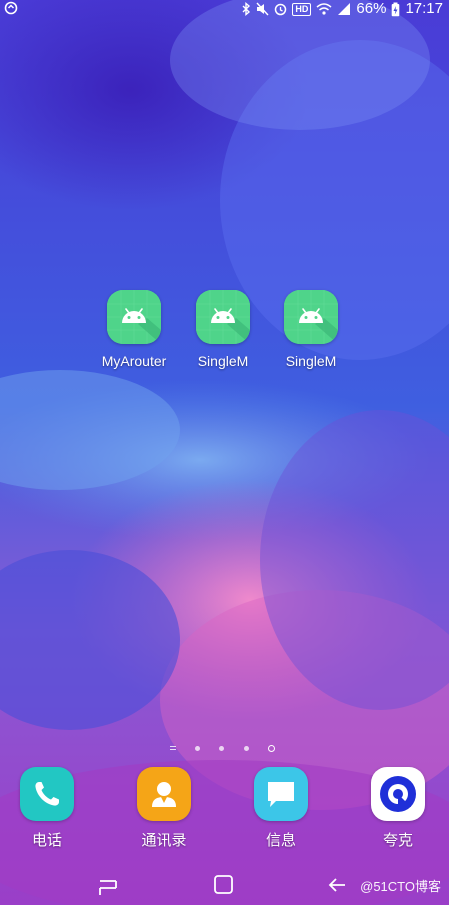 This screenshot has width=449, height=905. What do you see at coordinates (302, 9) in the screenshot?
I see `hd-badge: HD` at bounding box center [302, 9].